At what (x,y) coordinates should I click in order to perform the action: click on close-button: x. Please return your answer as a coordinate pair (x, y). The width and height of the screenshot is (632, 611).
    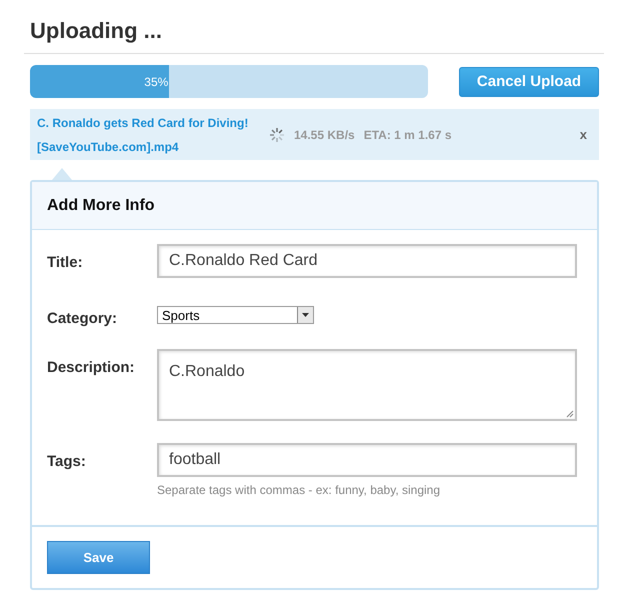
    Looking at the image, I should click on (583, 134).